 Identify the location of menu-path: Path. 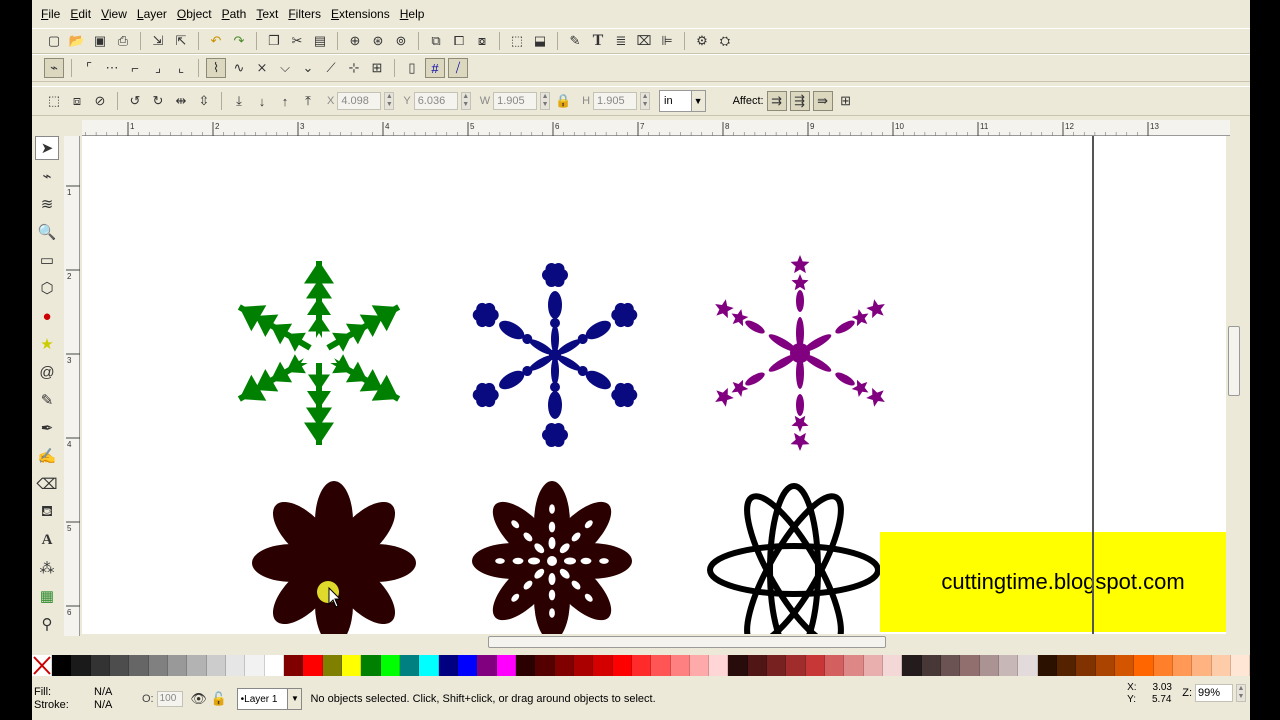
(234, 14).